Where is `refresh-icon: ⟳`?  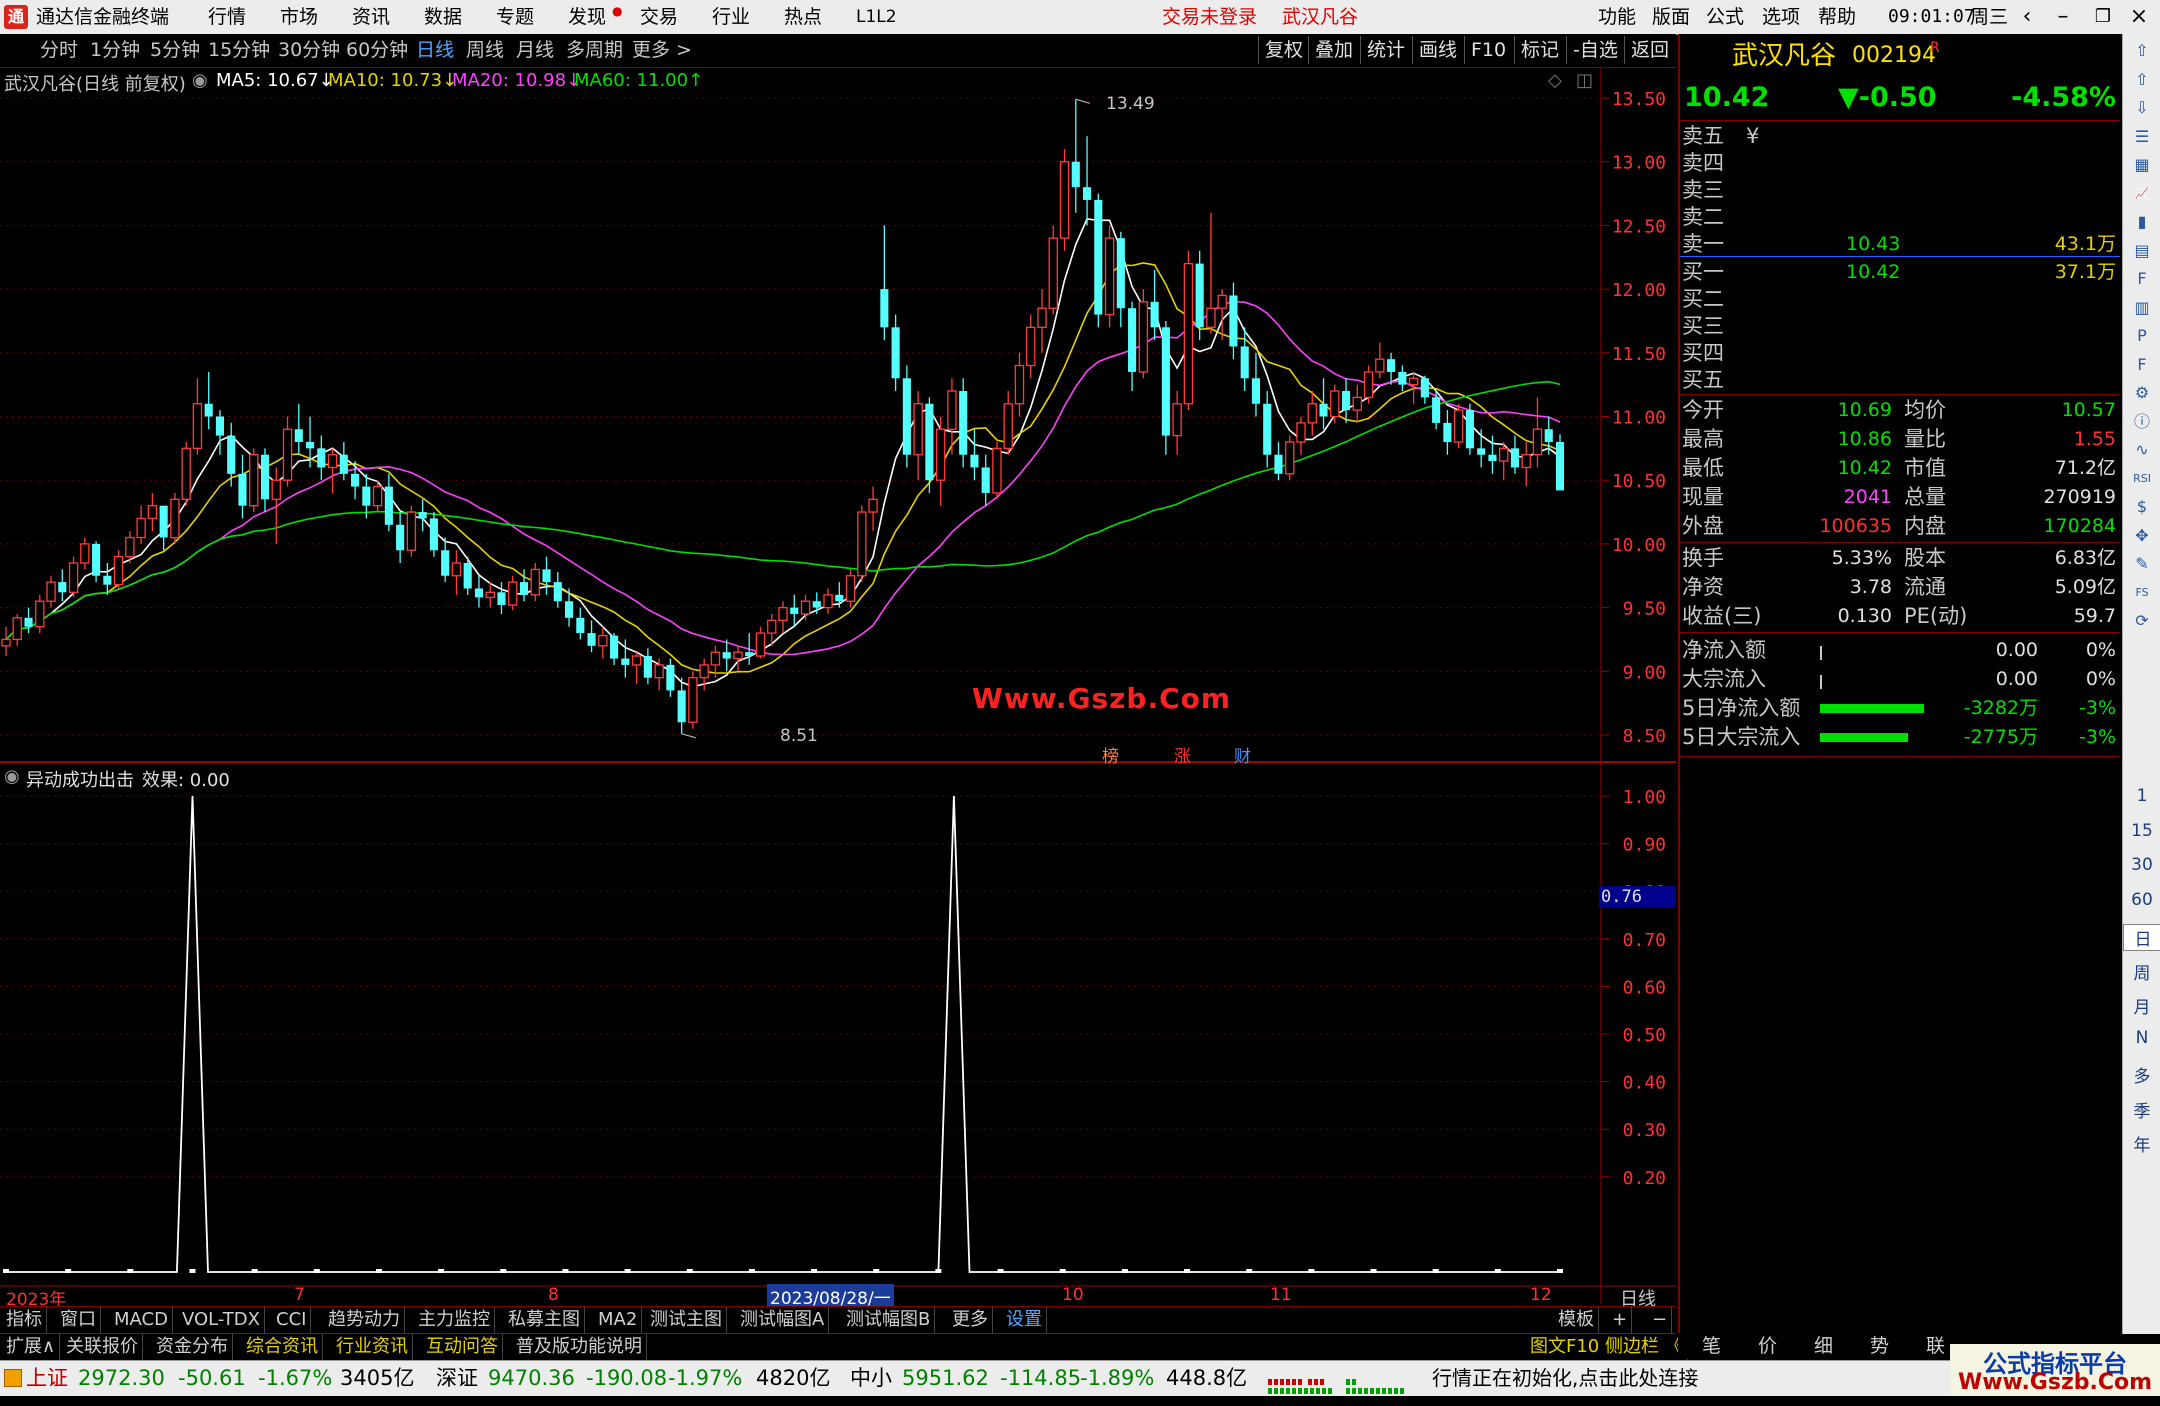
refresh-icon: ⟳ is located at coordinates (2142, 621).